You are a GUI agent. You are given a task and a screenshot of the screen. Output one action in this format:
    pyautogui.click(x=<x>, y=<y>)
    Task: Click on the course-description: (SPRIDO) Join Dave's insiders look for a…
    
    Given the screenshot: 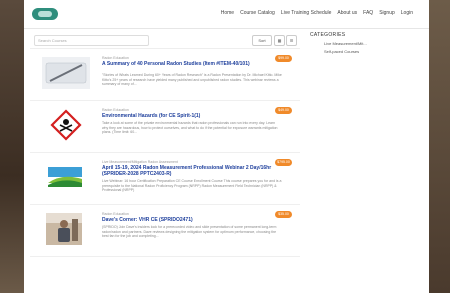 What is the action you would take?
    pyautogui.click(x=189, y=231)
    